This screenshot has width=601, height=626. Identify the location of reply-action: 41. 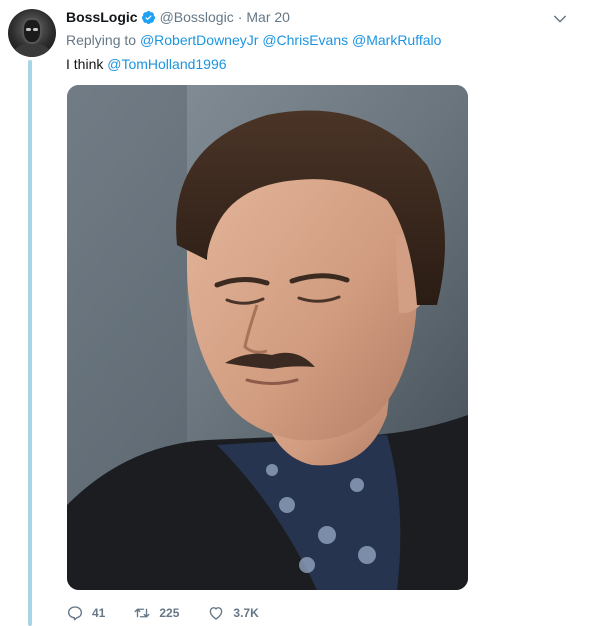
(85, 613).